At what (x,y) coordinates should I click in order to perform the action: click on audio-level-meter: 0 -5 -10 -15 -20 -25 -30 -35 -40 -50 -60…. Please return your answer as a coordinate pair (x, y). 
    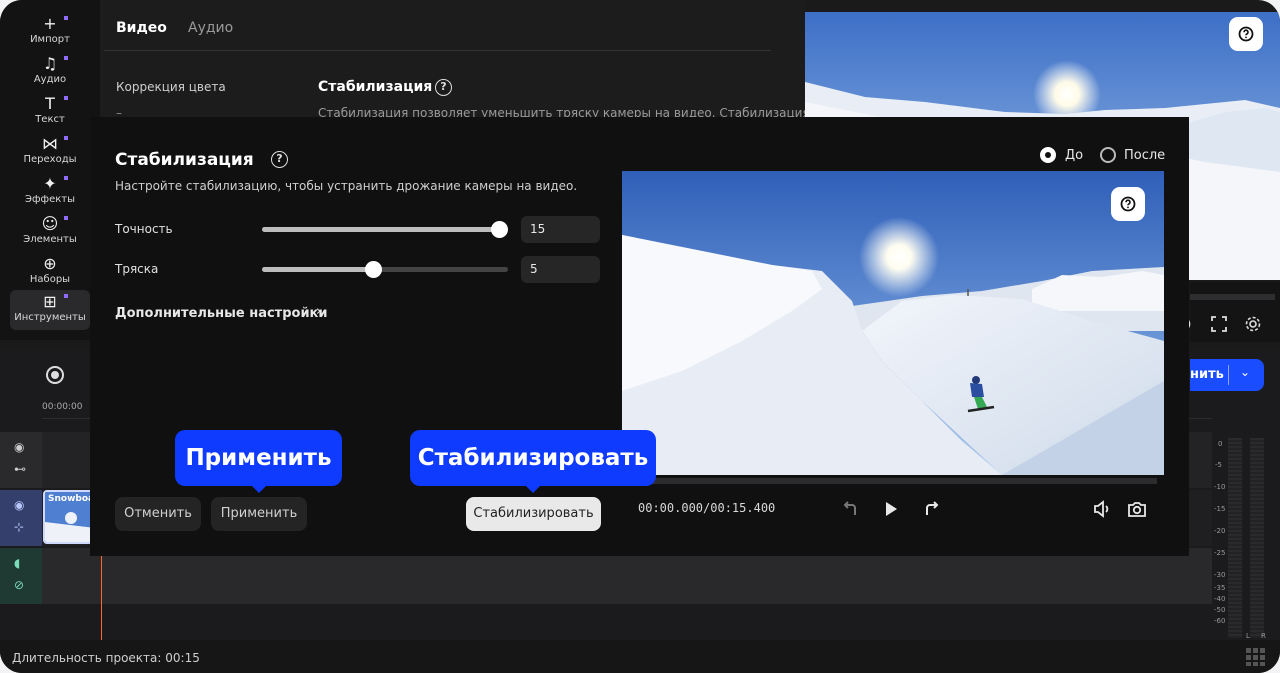
    Looking at the image, I should click on (1247, 538).